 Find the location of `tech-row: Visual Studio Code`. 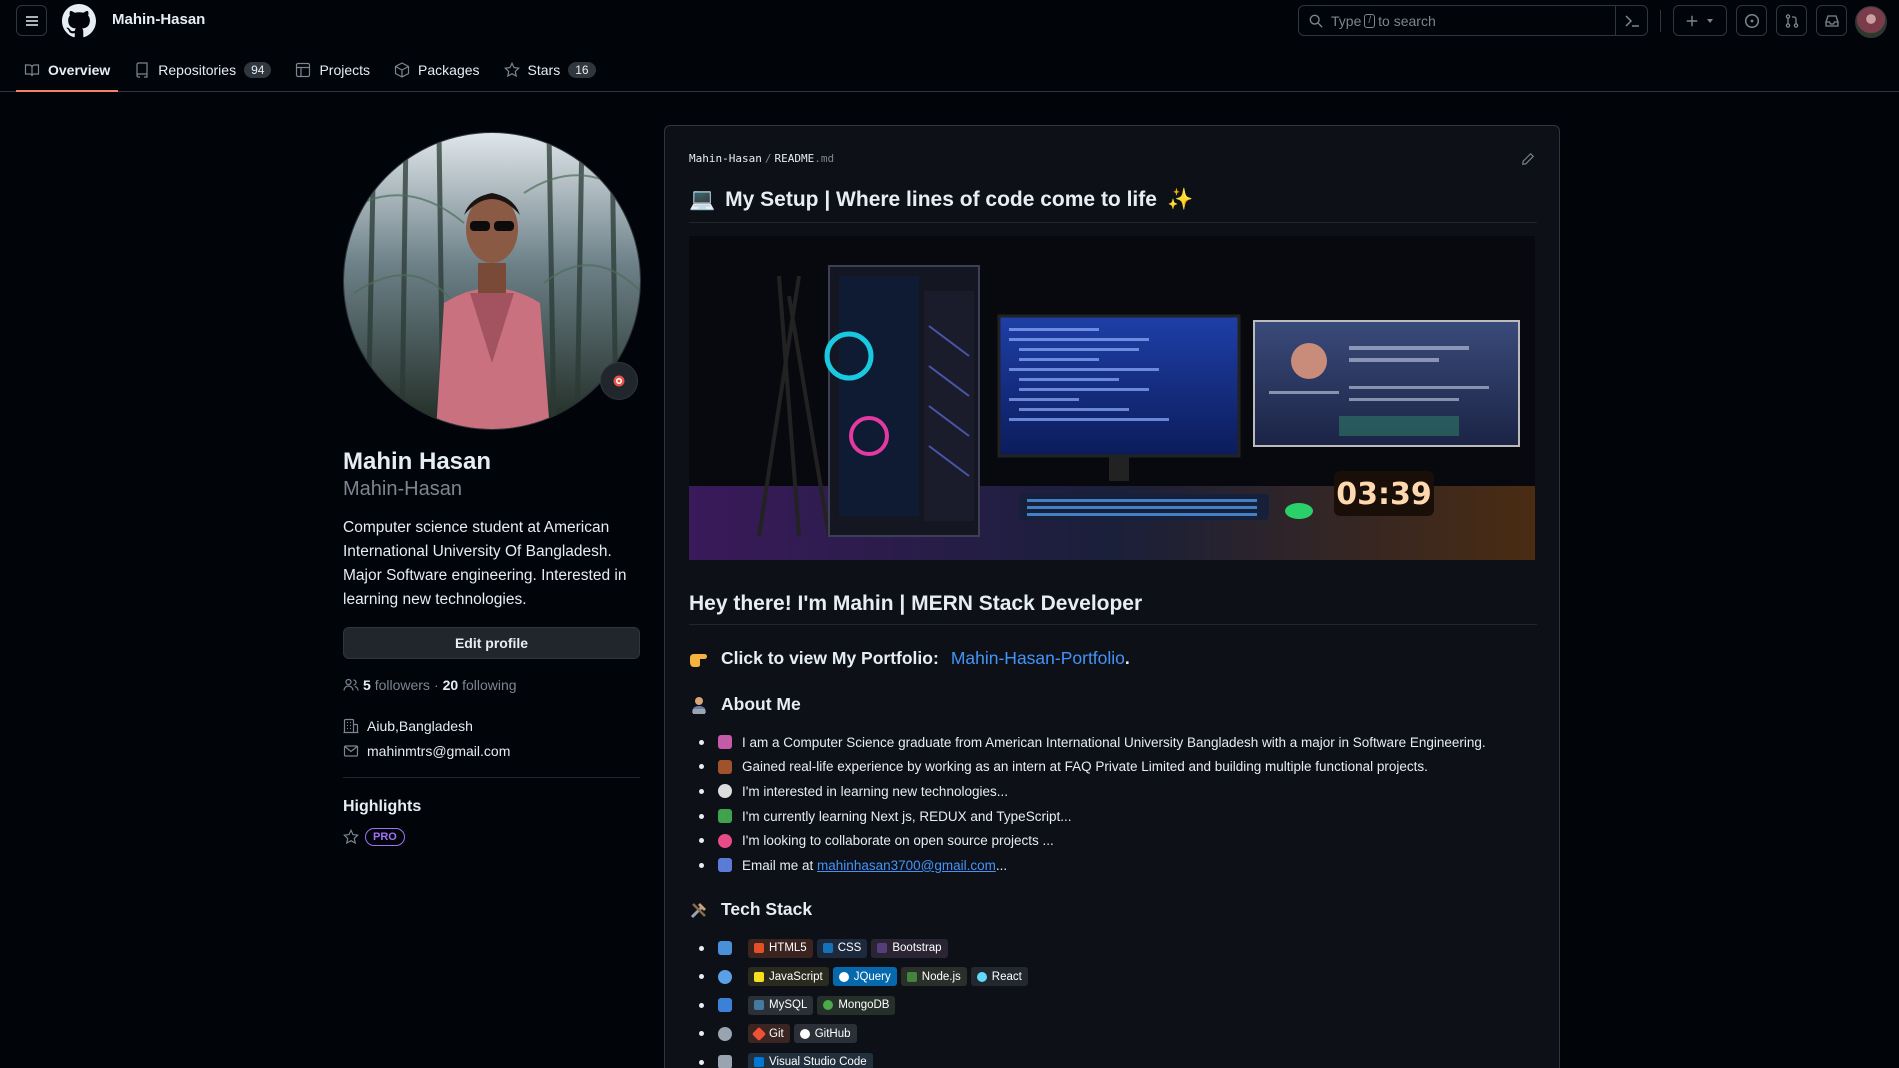

tech-row: Visual Studio Code is located at coordinates (863, 1058).